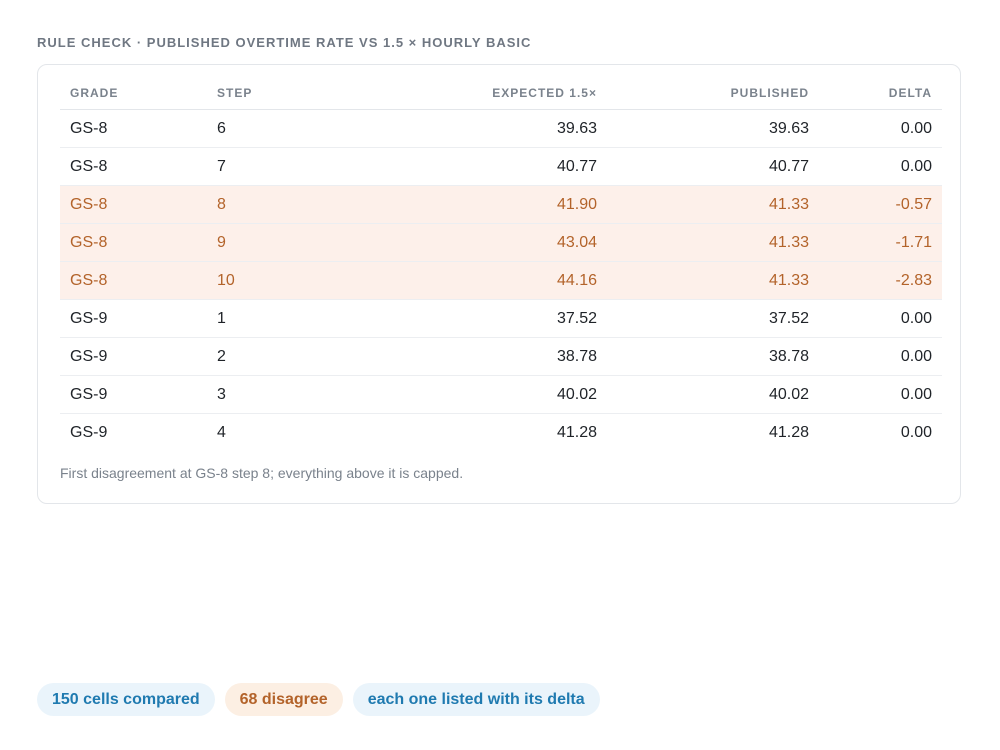 This screenshot has width=1000, height=750. I want to click on table-row: GS-8 9 43.04 41.33 -1.71, so click(501, 242).